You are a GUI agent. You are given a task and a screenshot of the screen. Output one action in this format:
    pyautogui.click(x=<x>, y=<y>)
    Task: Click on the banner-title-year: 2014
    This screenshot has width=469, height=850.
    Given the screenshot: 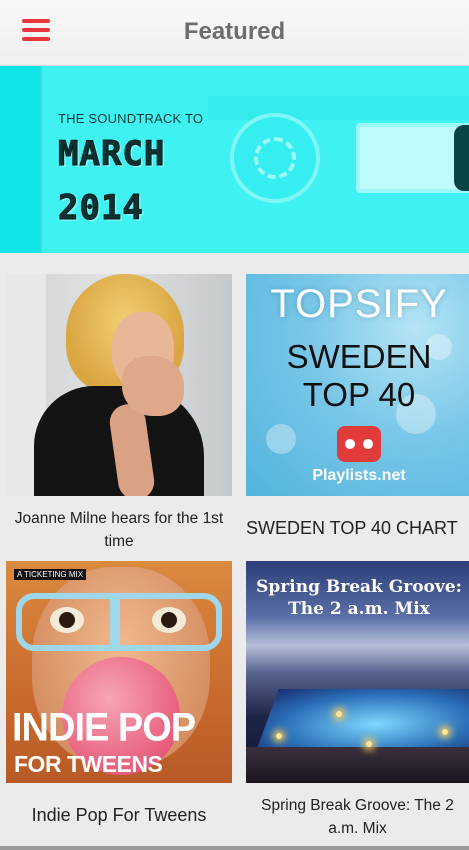 What is the action you would take?
    pyautogui.click(x=101, y=208)
    